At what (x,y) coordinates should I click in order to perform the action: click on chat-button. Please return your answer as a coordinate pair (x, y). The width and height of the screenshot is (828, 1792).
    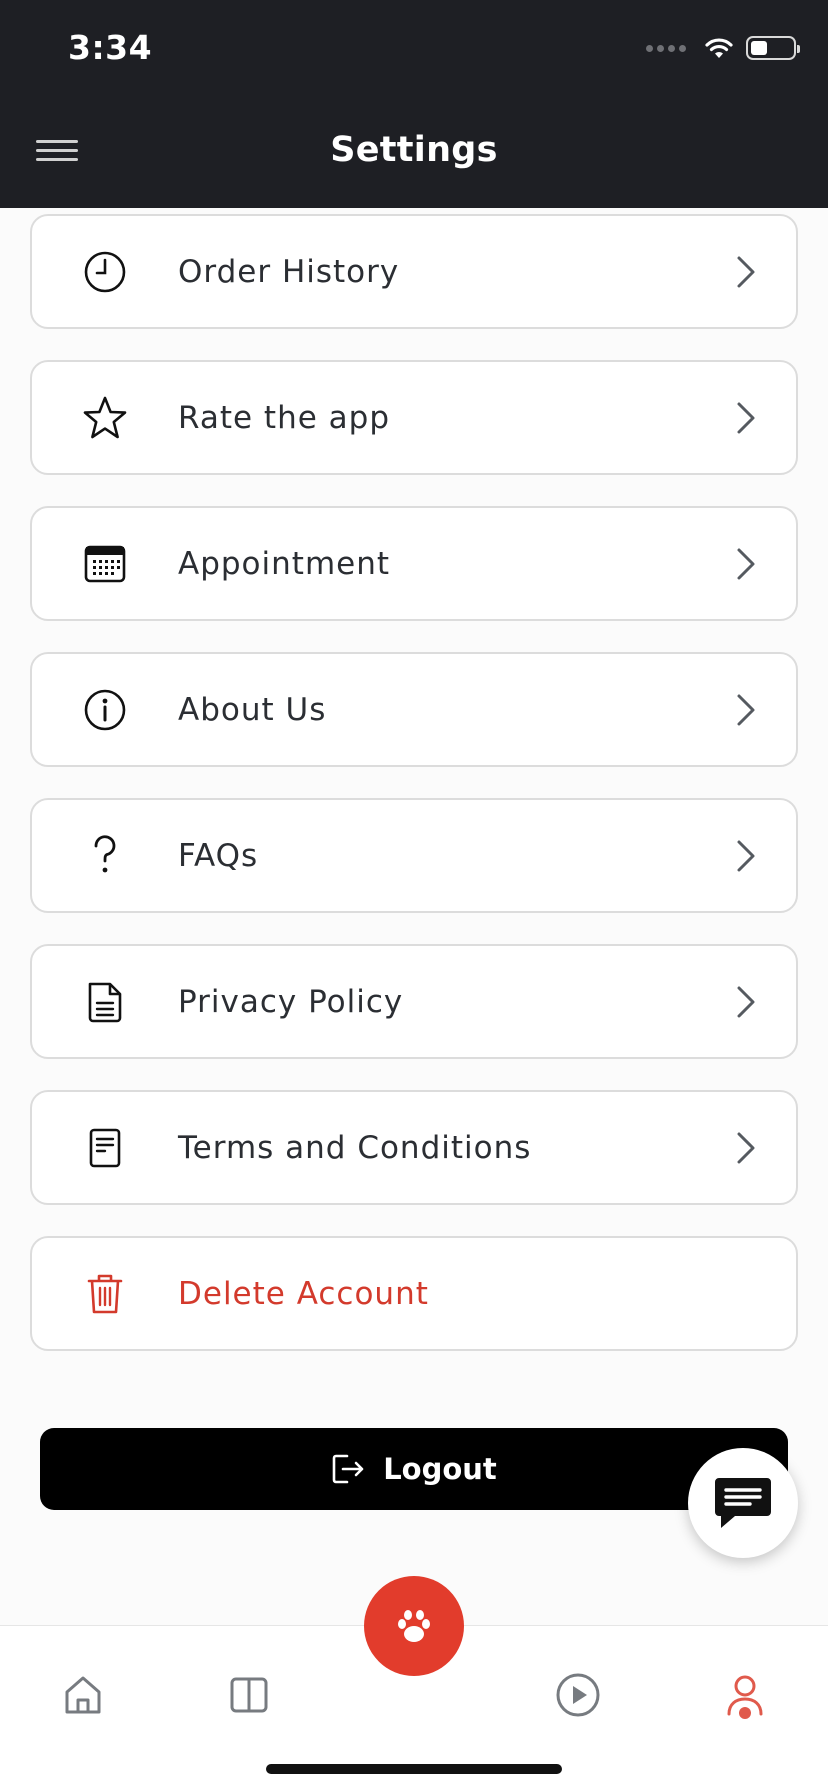
    Looking at the image, I should click on (743, 1503).